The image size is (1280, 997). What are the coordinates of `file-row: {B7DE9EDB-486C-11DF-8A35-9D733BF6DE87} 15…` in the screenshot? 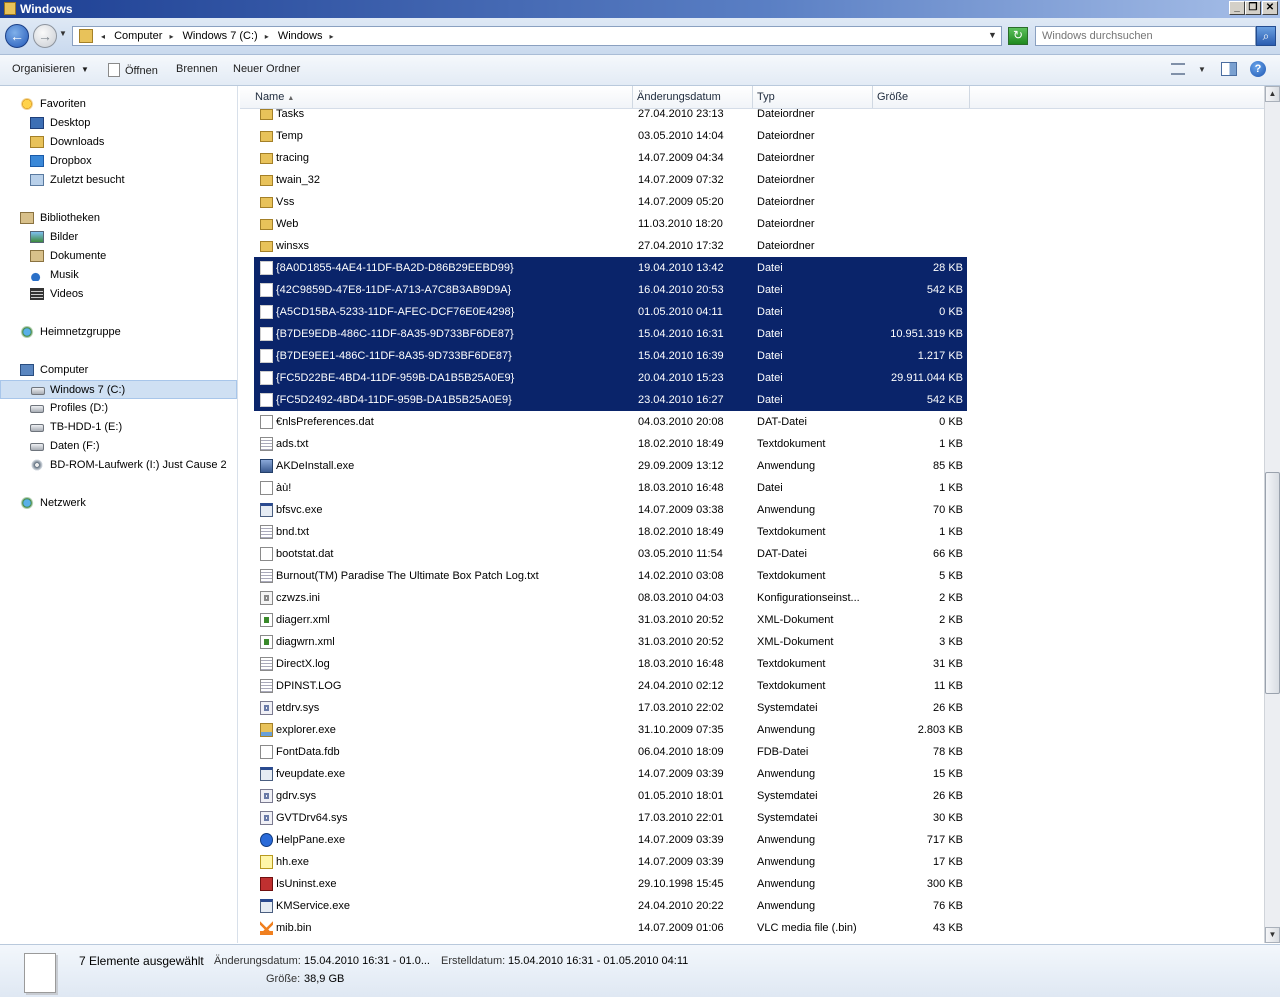 It's located at (610, 334).